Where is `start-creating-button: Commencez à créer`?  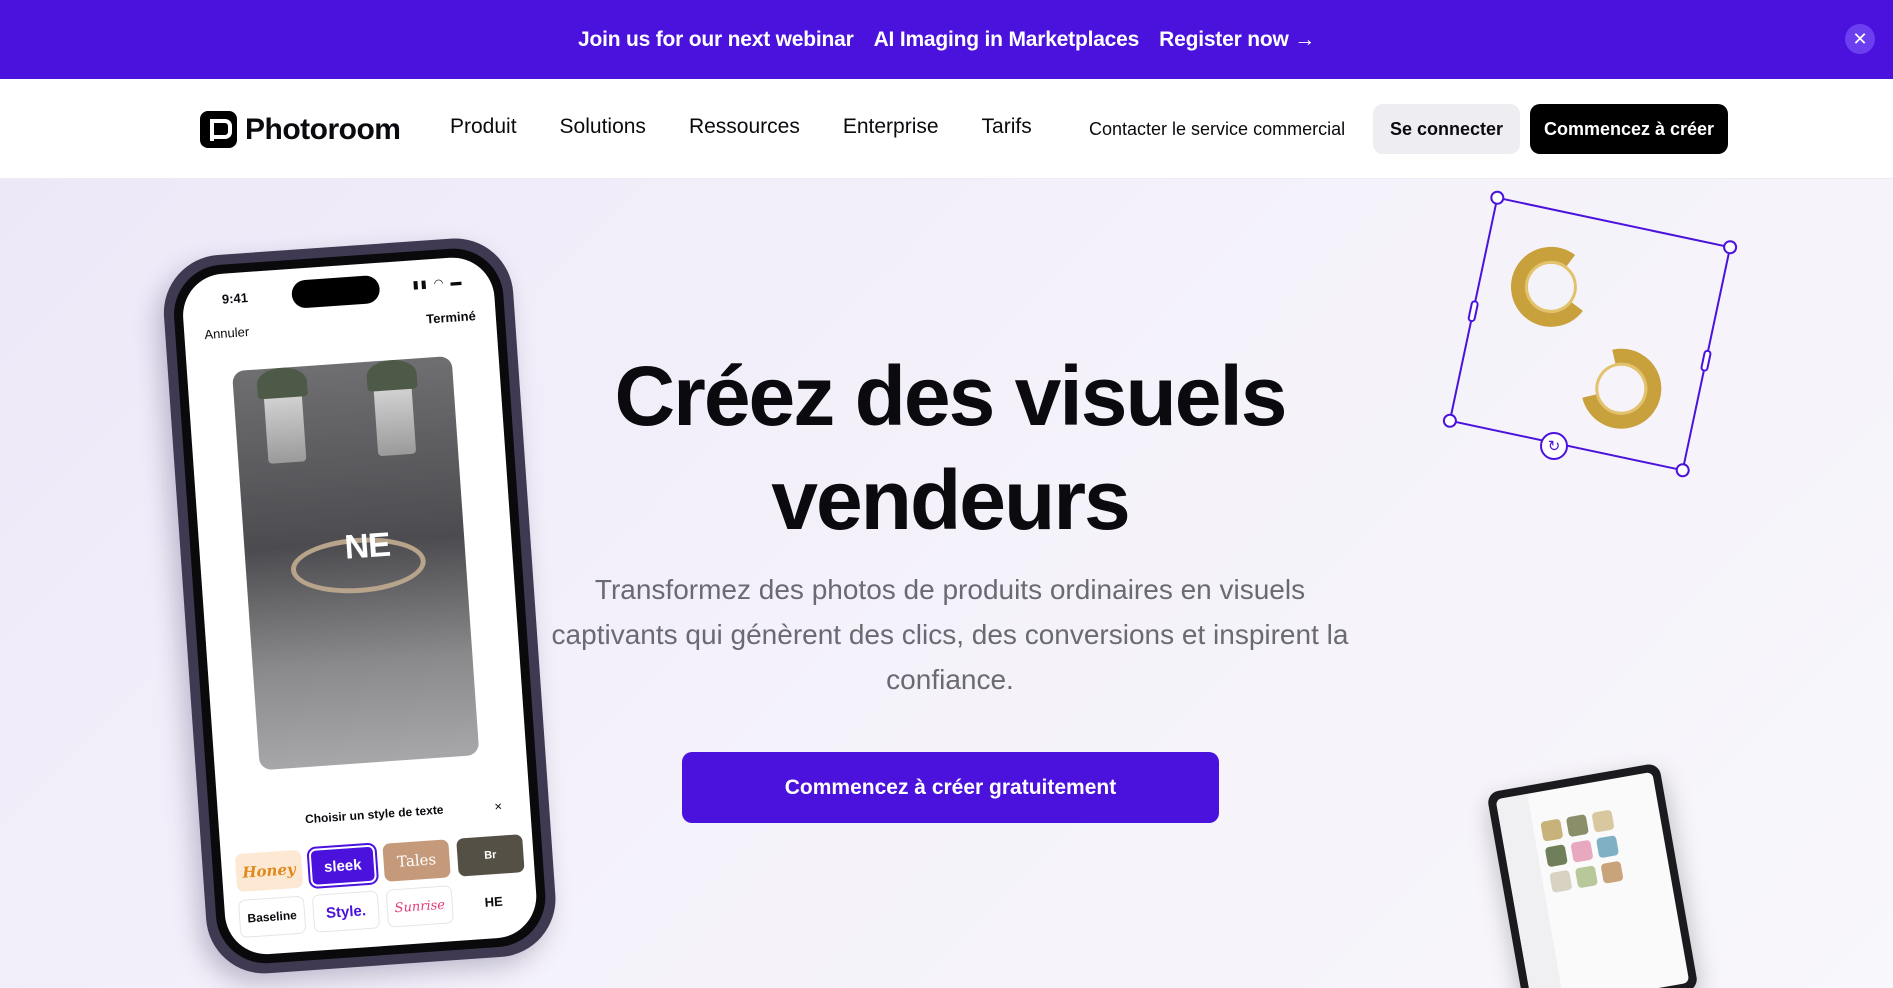 start-creating-button: Commencez à créer is located at coordinates (1629, 129).